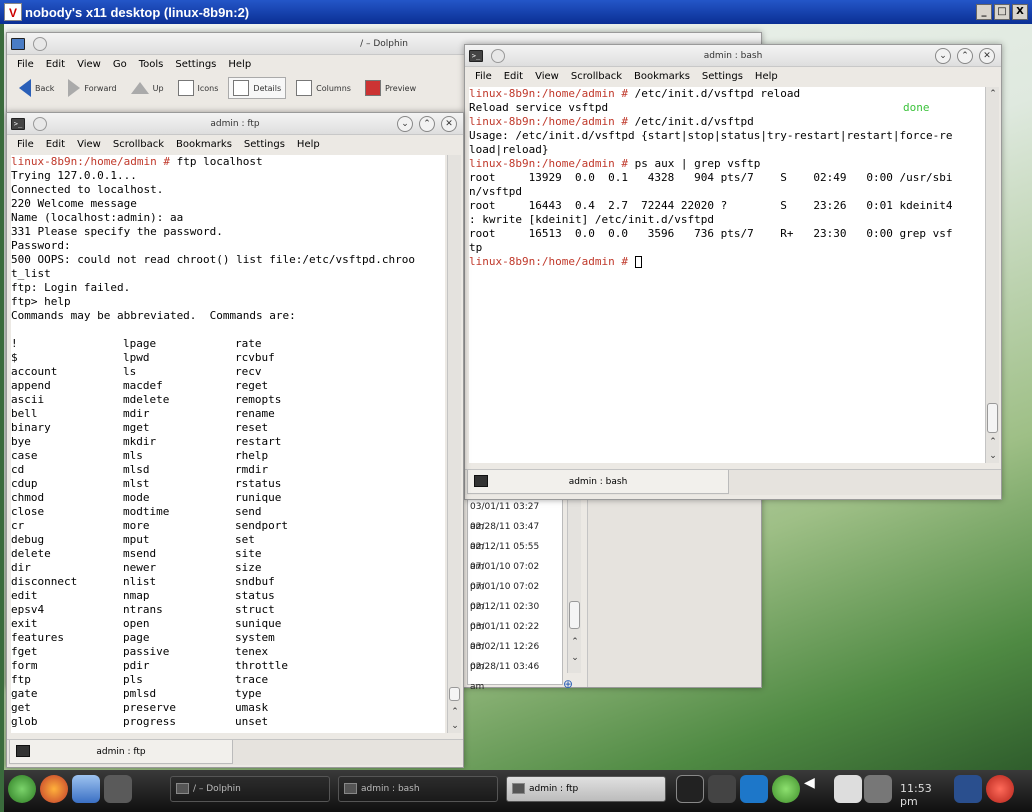 This screenshot has height=812, width=1032. Describe the element at coordinates (257, 88) in the screenshot. I see `details-view-button: Details` at that location.